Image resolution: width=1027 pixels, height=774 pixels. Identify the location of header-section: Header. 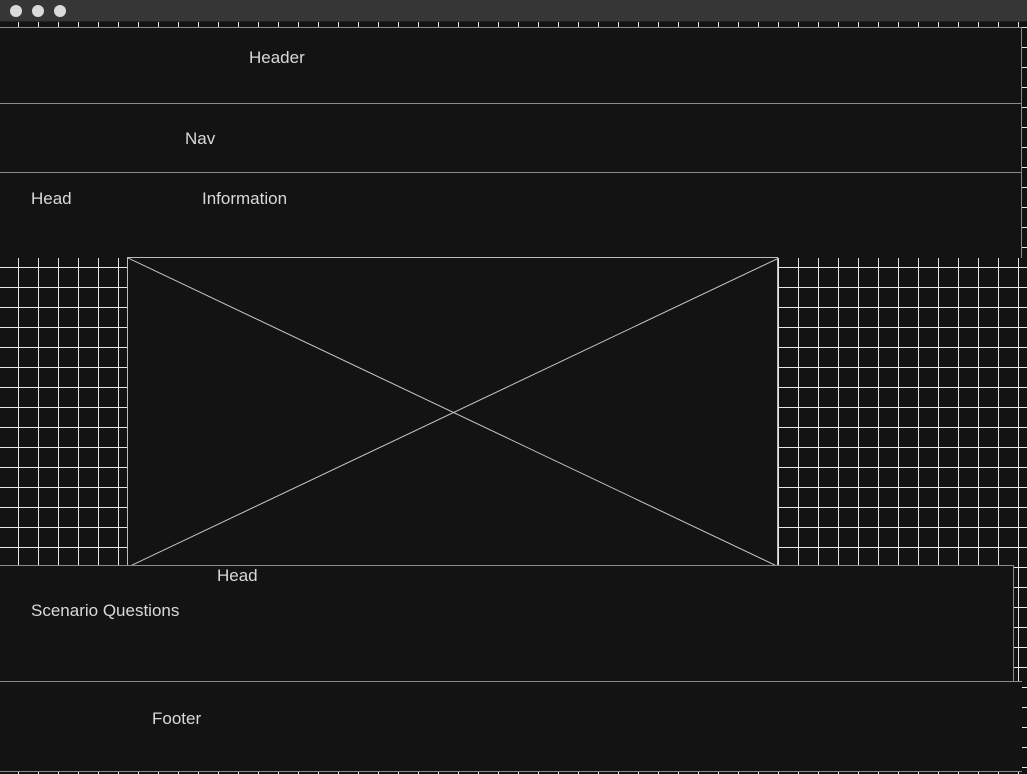
(511, 65).